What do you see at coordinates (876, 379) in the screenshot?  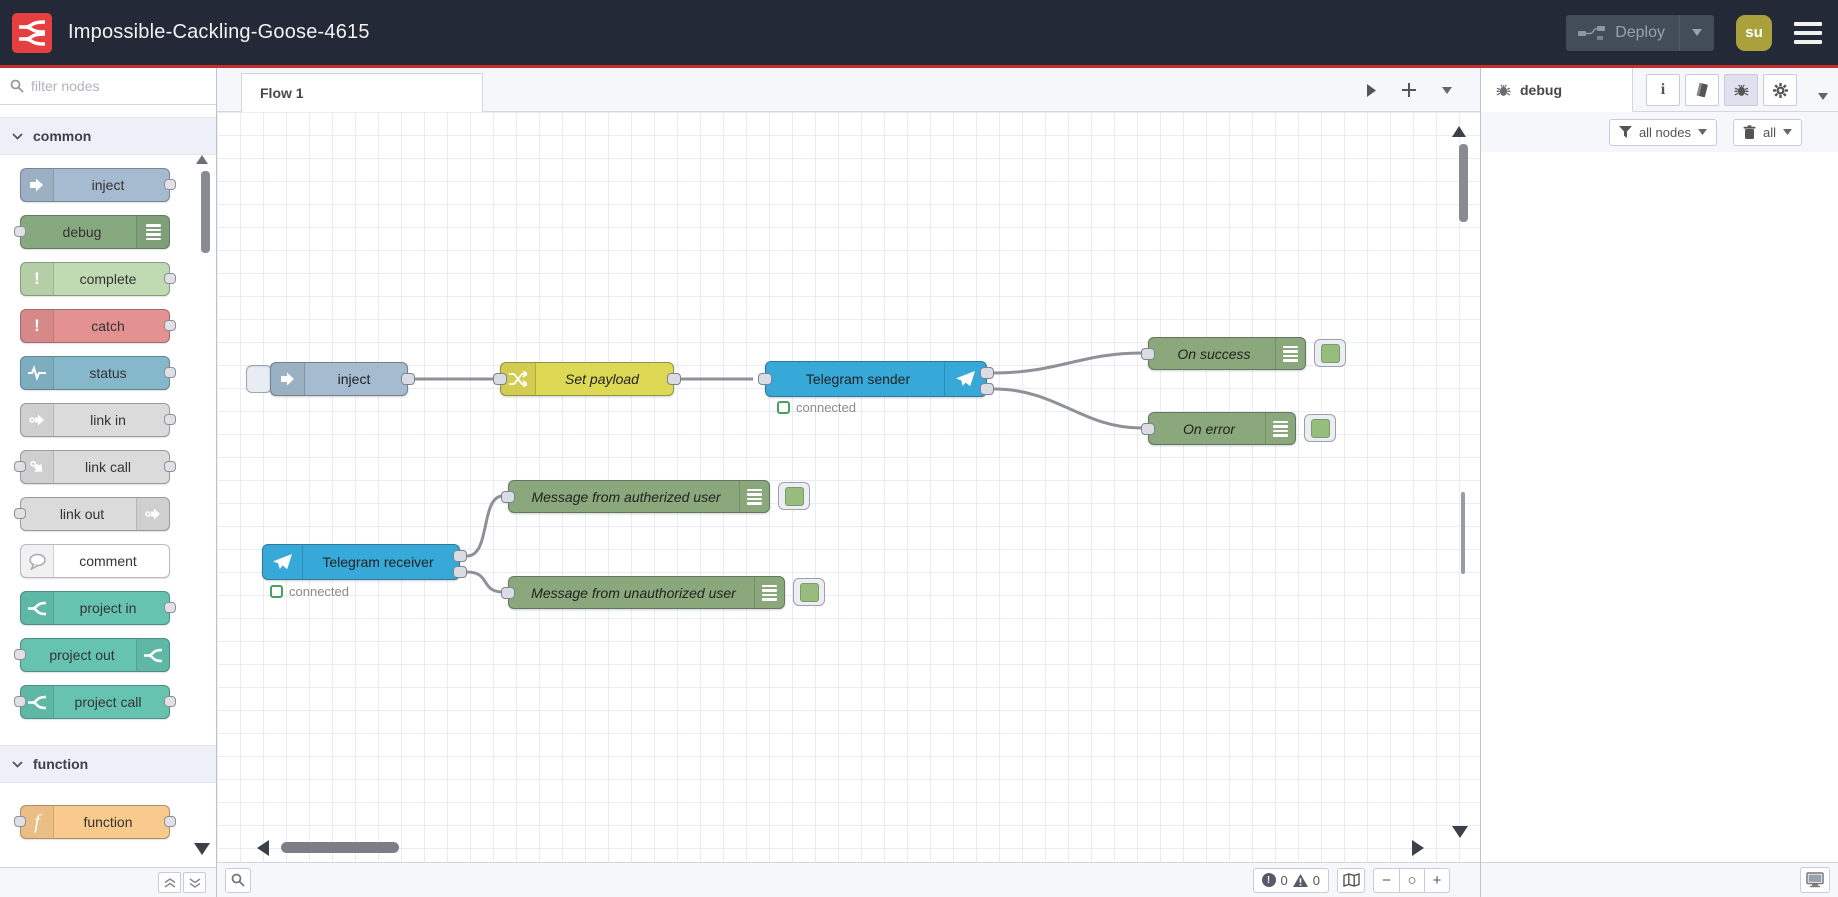 I see `flow-node-telegram-sender: Telegram sender` at bounding box center [876, 379].